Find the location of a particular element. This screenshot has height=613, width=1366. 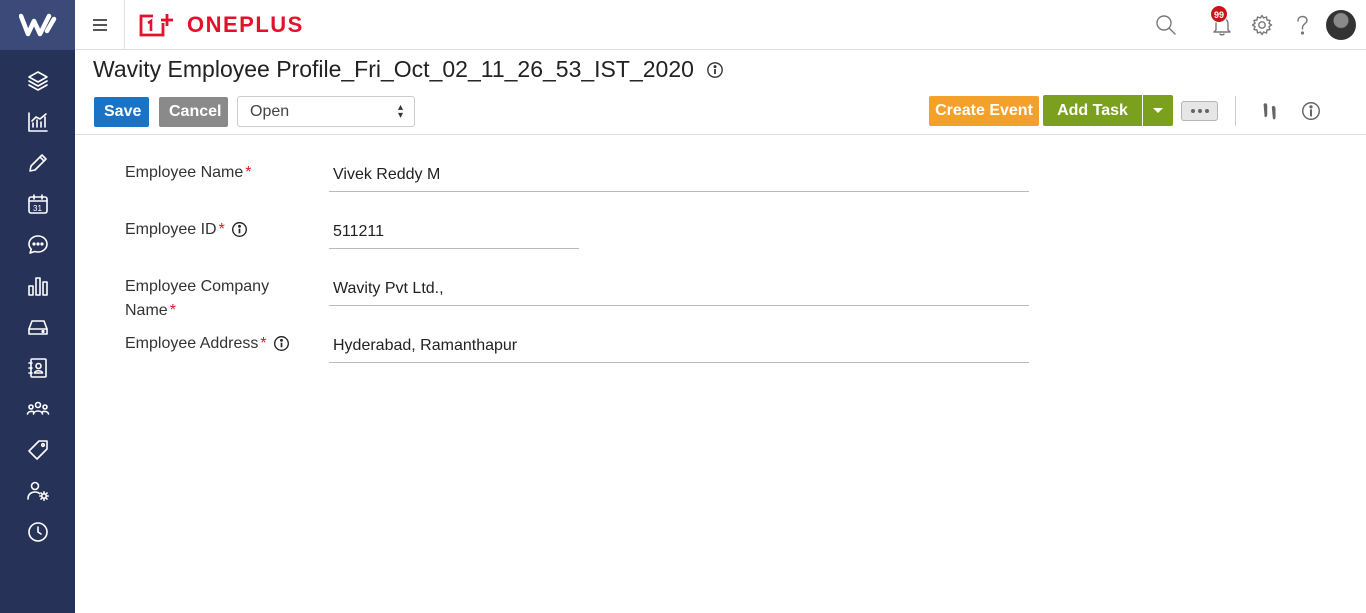

caret-down-icon is located at coordinates (1158, 110).